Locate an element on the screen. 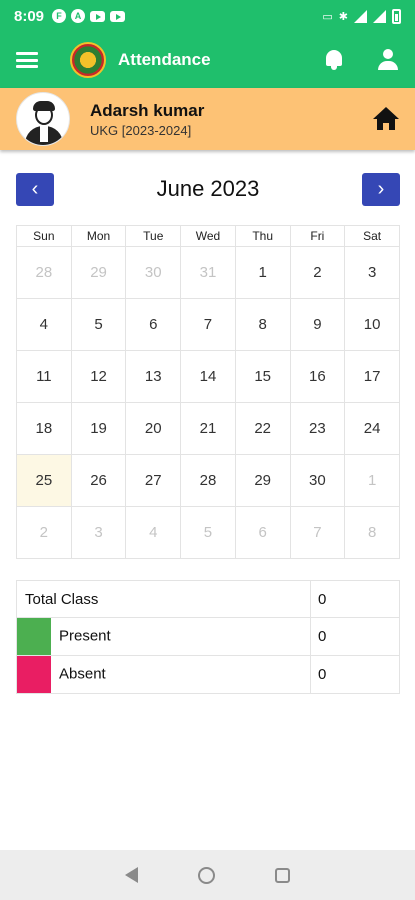  student-class: UKG [2023-2024] is located at coordinates (141, 130).